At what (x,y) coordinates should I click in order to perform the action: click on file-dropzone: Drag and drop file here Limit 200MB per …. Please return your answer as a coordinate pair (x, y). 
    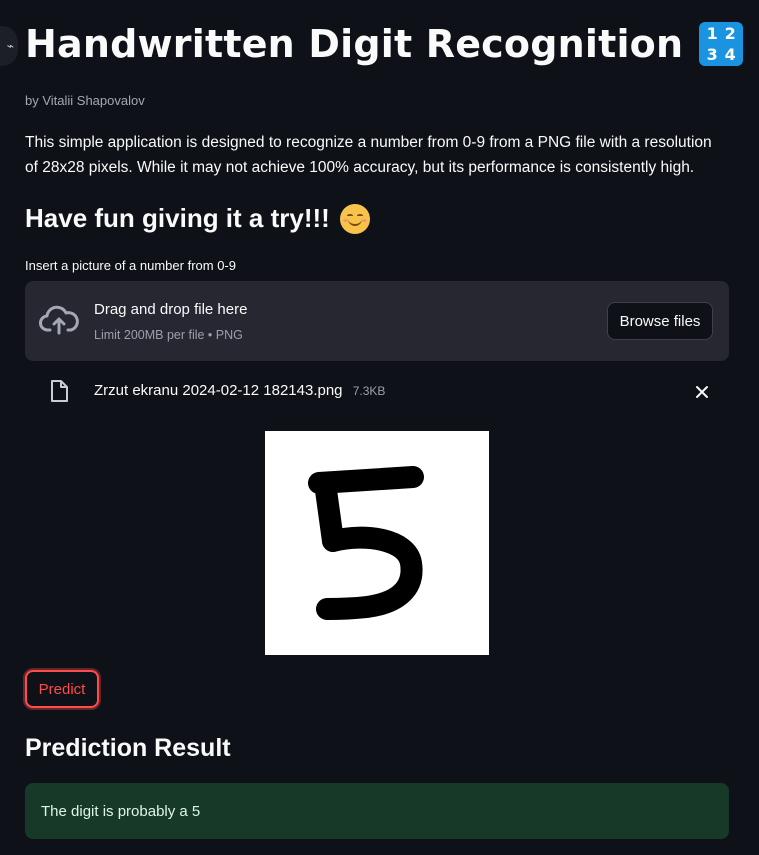
    Looking at the image, I should click on (377, 321).